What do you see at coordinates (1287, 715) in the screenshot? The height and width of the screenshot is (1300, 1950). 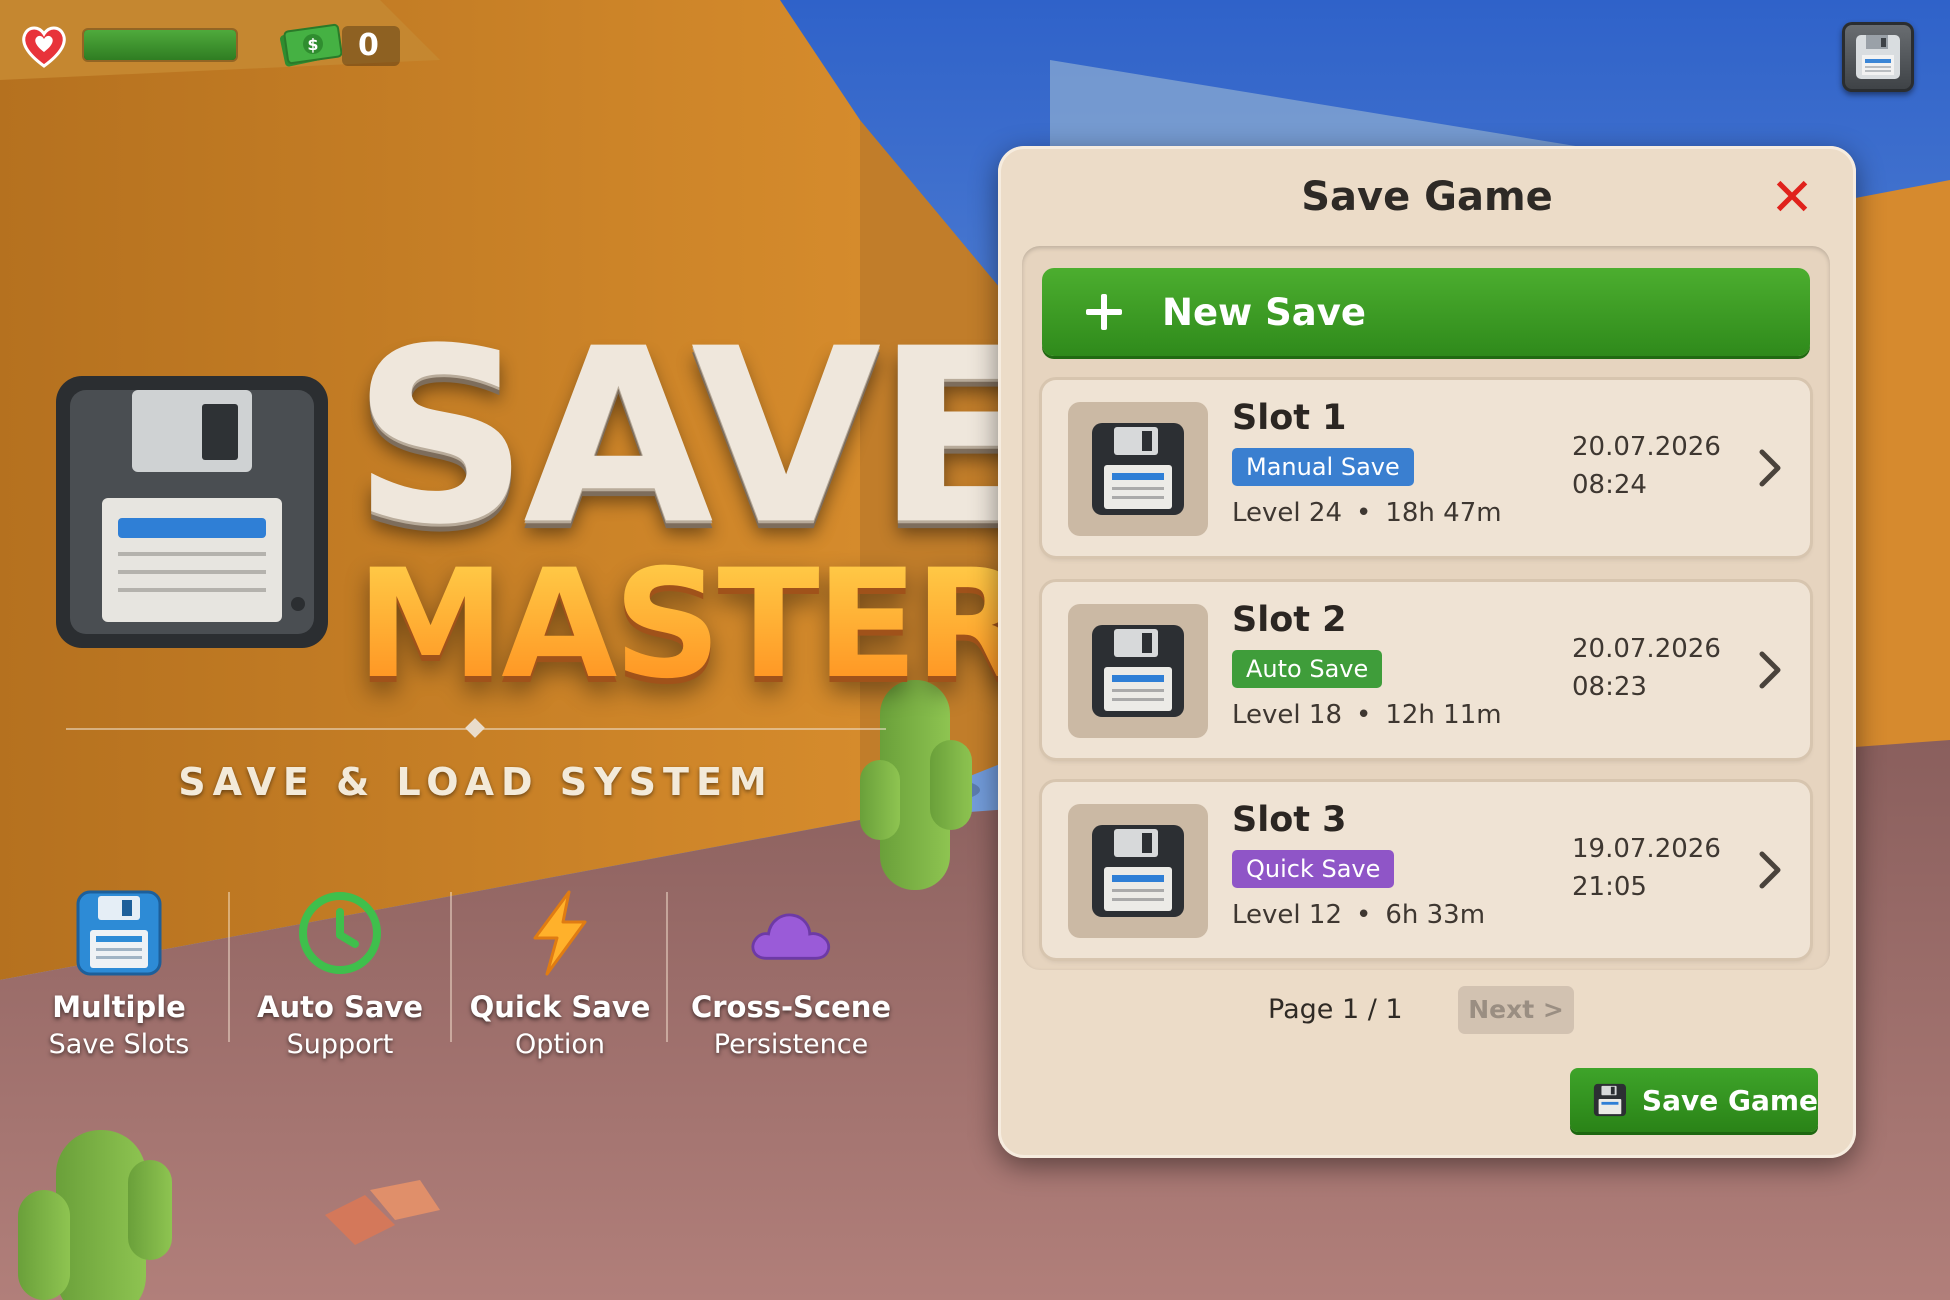 I see `slot-level: Level 18` at bounding box center [1287, 715].